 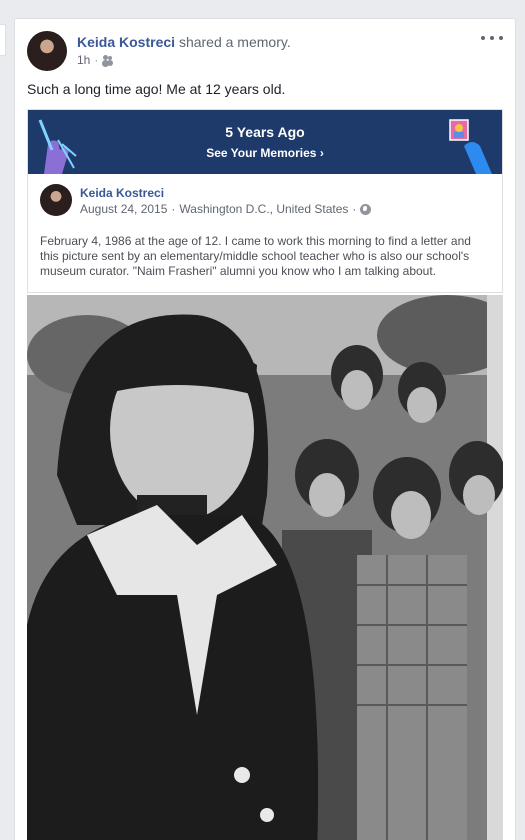 What do you see at coordinates (57, 146) in the screenshot?
I see `pencil-hand-icon` at bounding box center [57, 146].